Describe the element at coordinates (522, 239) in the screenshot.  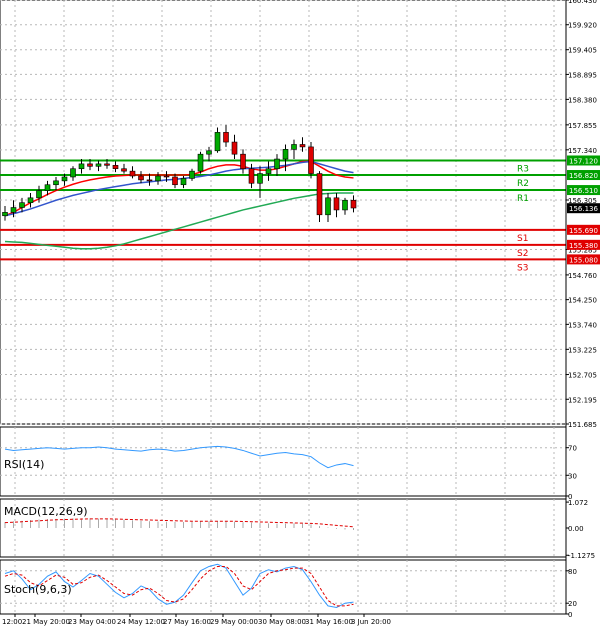
I see `level-label-s1: S1` at that location.